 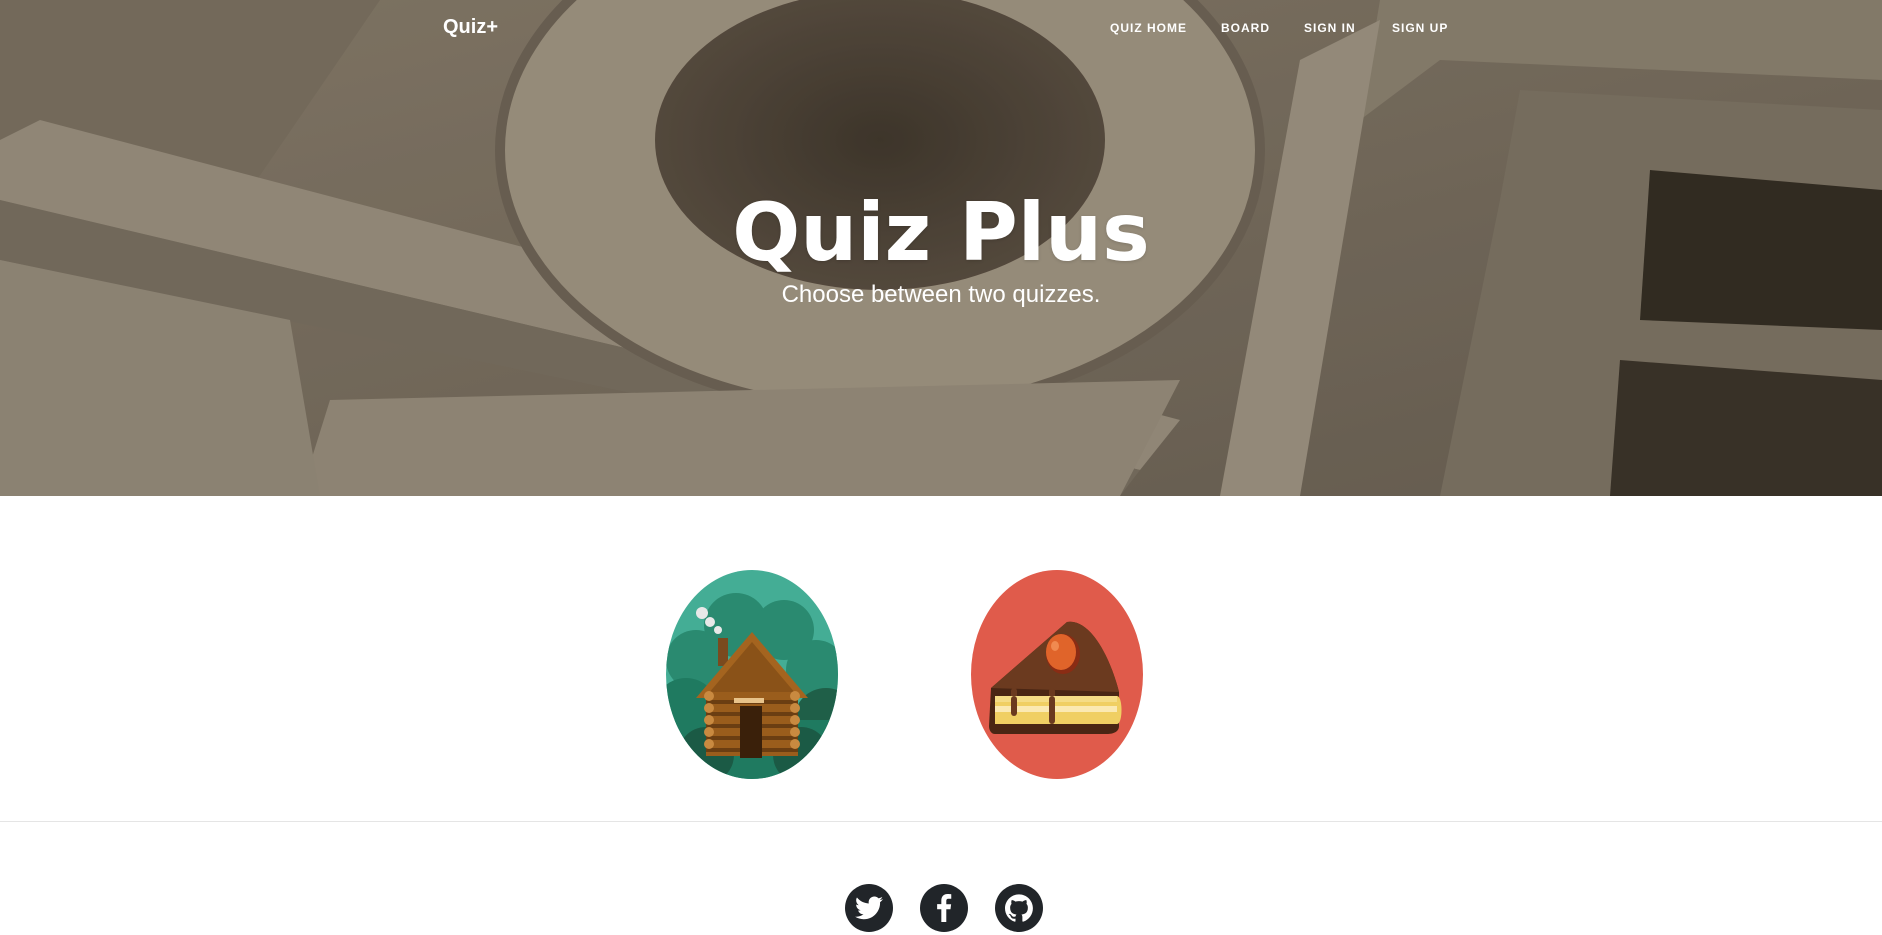 I want to click on facebook-icon, so click(x=944, y=908).